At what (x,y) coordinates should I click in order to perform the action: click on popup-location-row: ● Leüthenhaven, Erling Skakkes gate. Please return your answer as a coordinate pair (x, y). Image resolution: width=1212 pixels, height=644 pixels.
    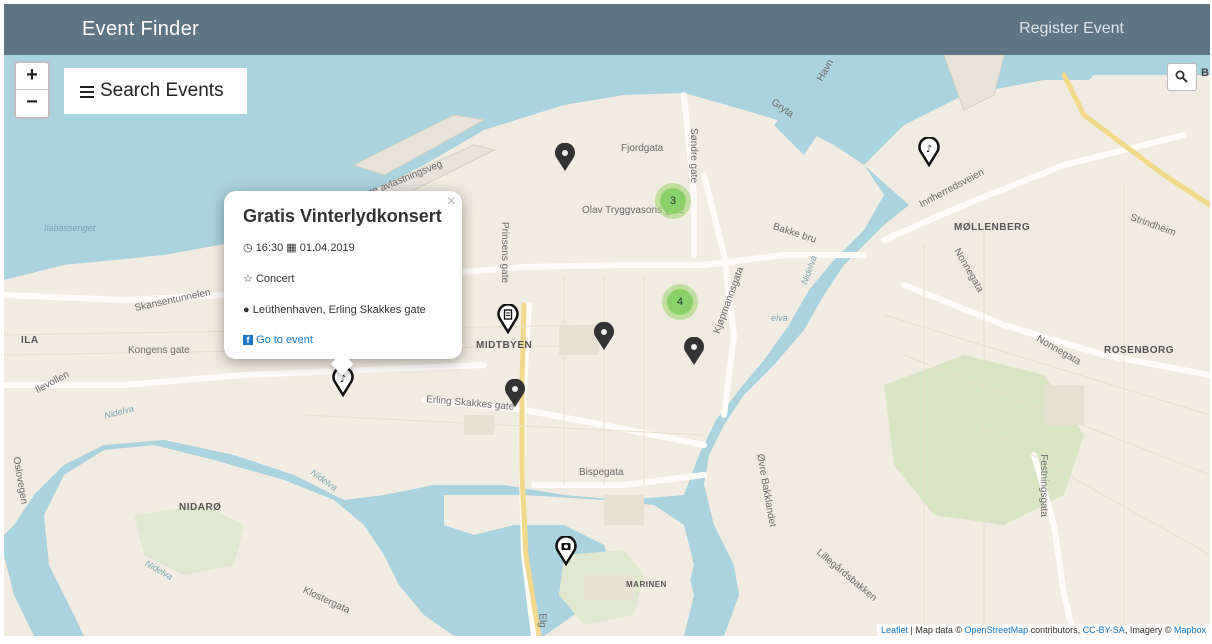
    Looking at the image, I should click on (334, 310).